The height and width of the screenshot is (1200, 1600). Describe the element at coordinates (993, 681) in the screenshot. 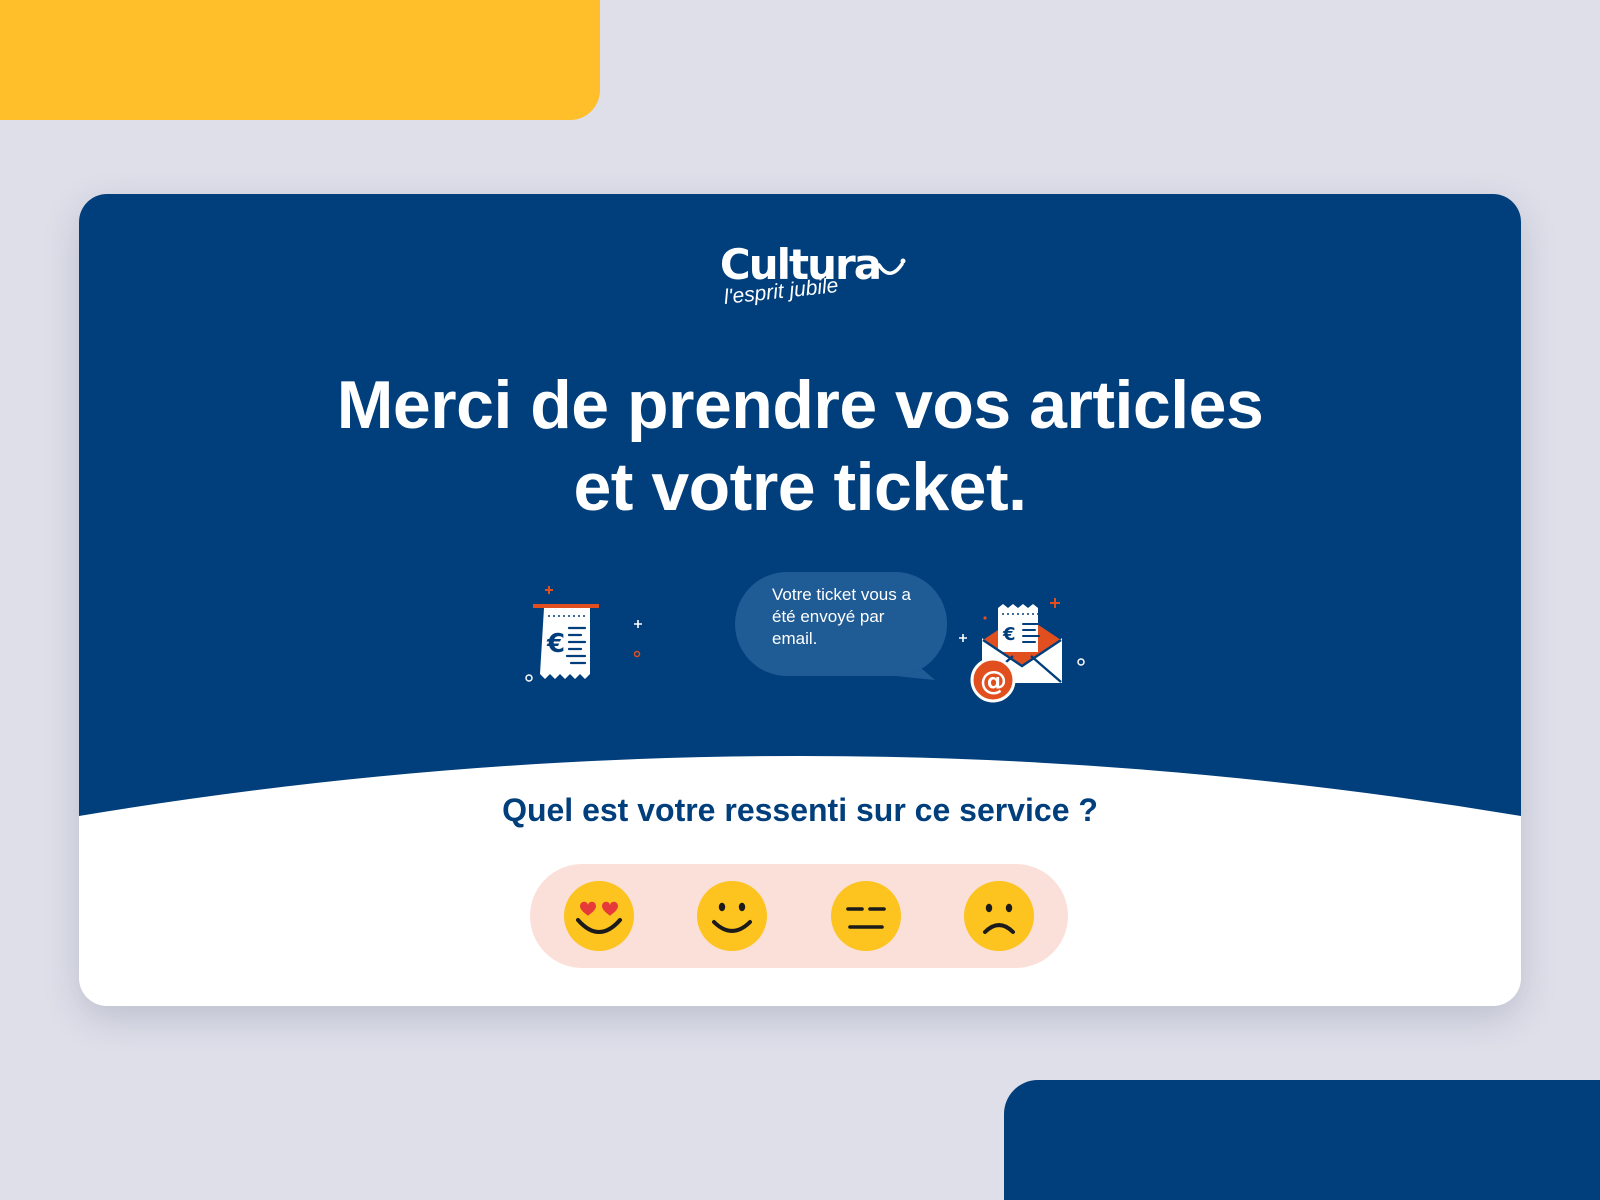

I see `email-at-symbol: @` at that location.